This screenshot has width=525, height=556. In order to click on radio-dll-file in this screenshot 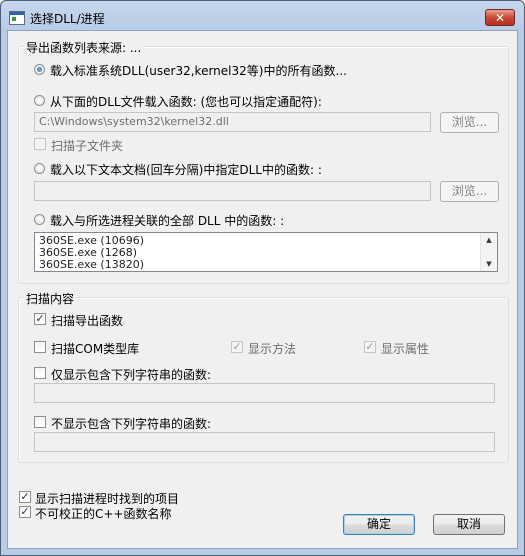, I will do `click(39, 100)`.